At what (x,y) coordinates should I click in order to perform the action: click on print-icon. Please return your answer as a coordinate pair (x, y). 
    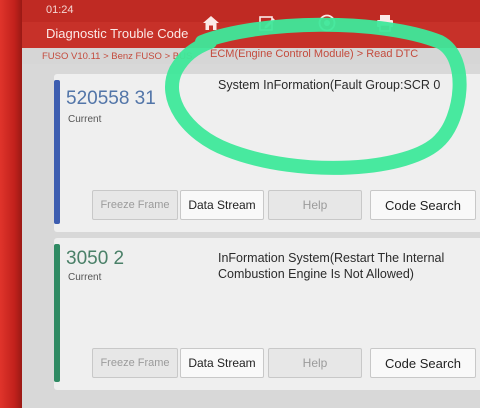
    Looking at the image, I should click on (385, 23).